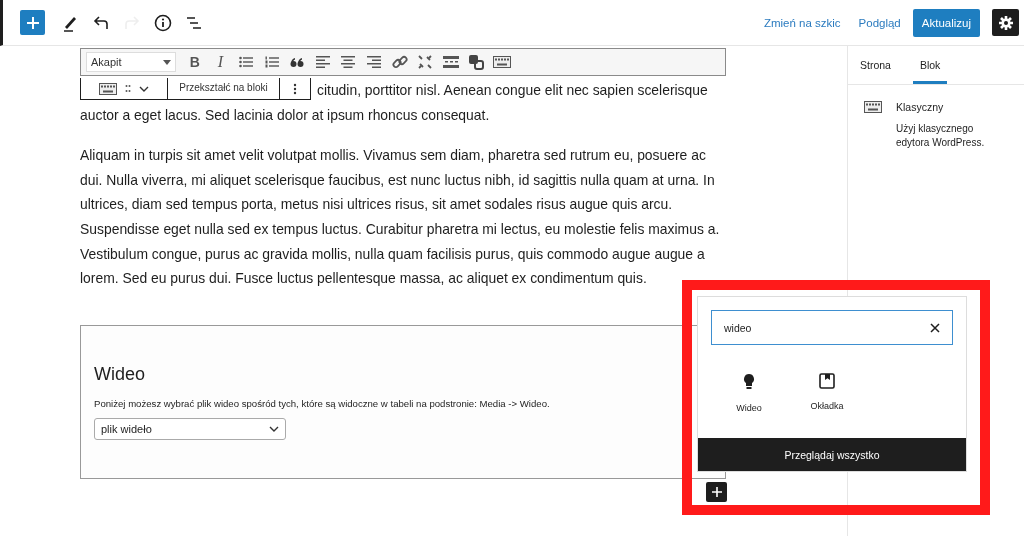 Image resolution: width=1024 pixels, height=536 pixels. I want to click on settings-button, so click(1005, 22).